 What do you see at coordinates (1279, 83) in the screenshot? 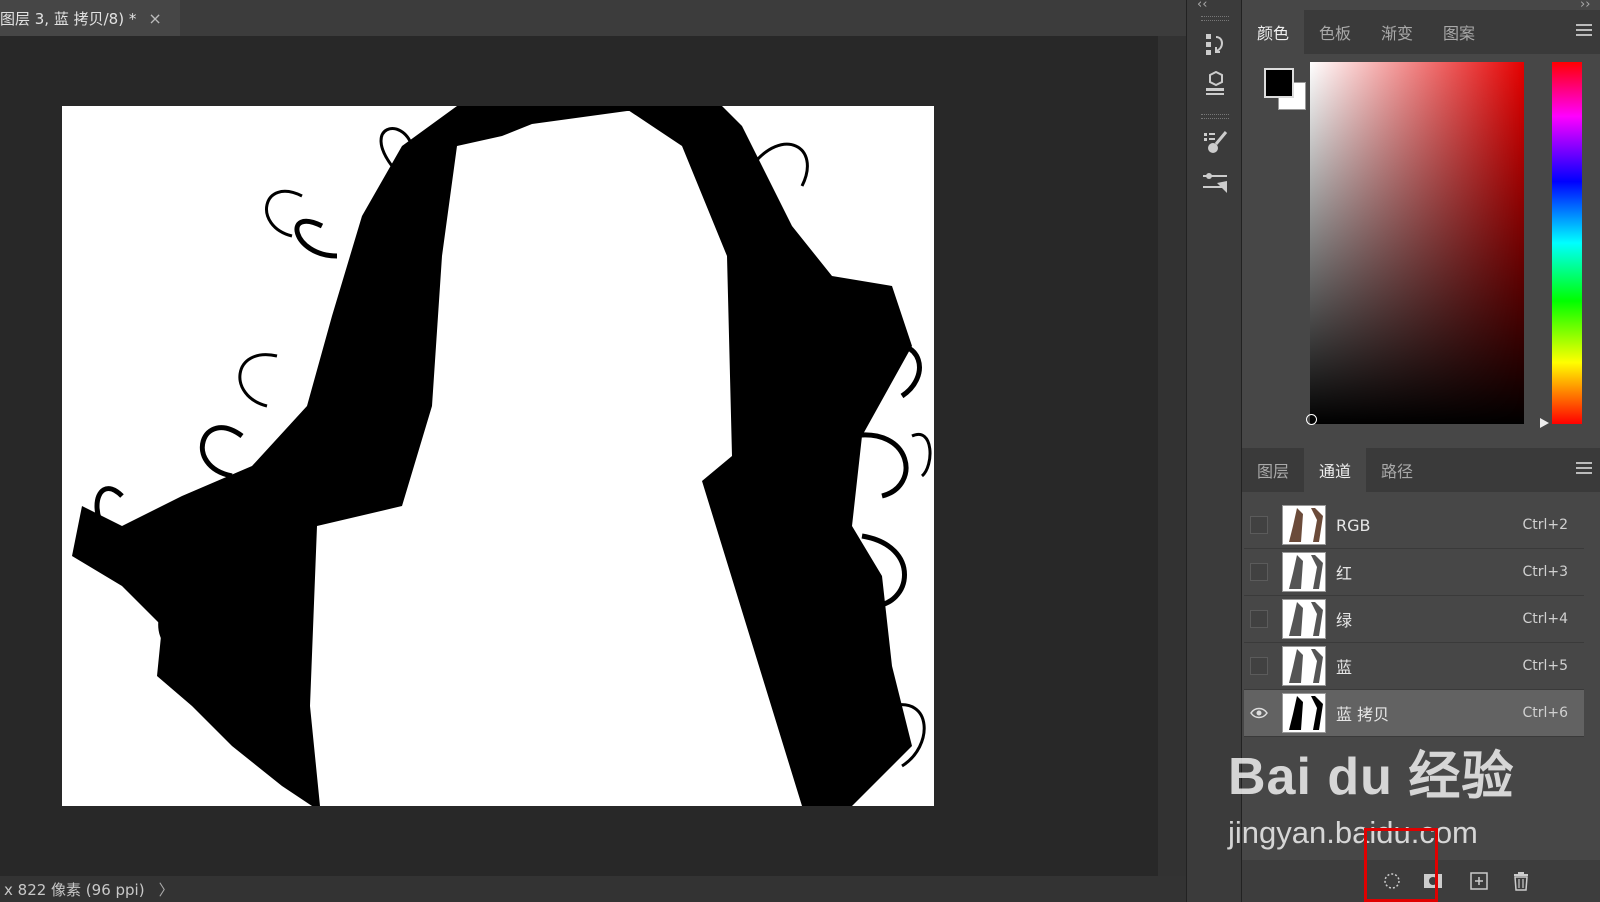
I see `foreground-color-swatch` at bounding box center [1279, 83].